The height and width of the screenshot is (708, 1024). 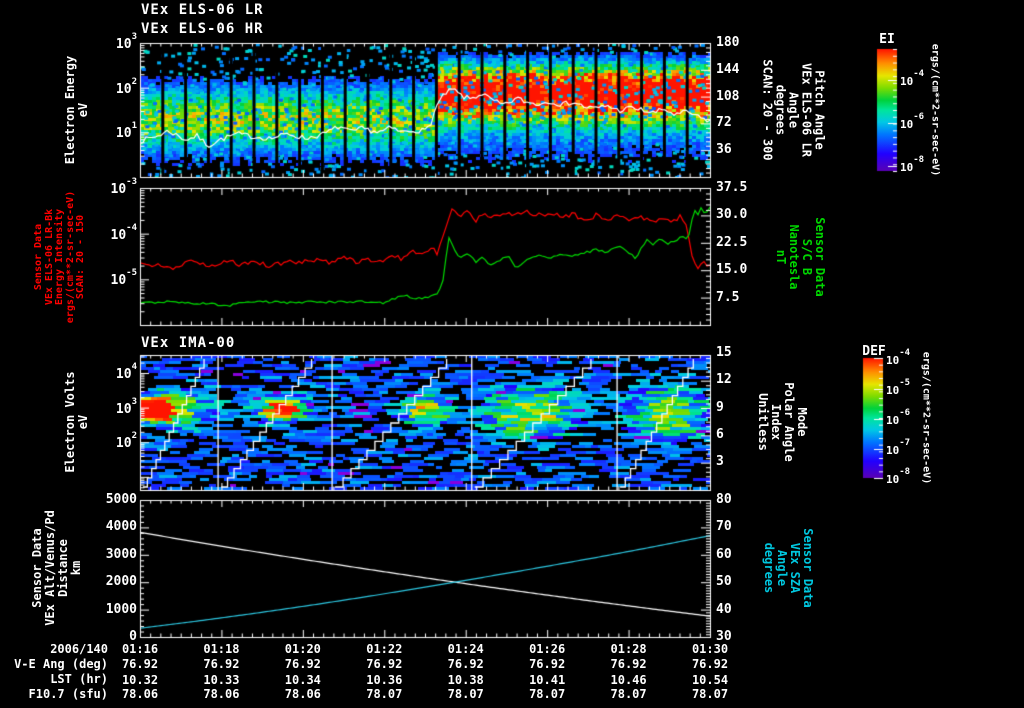 What do you see at coordinates (221, 649) in the screenshot?
I see `time-tick-label: 01:18` at bounding box center [221, 649].